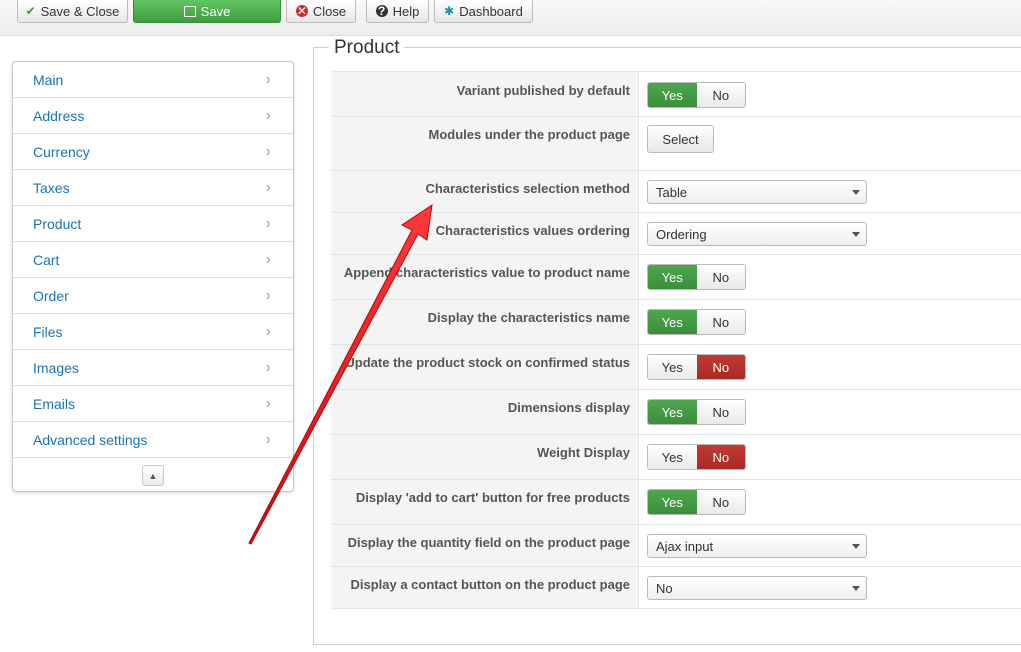 The height and width of the screenshot is (652, 1021). What do you see at coordinates (527, 188) in the screenshot?
I see `field-label: Characteristics selection method` at bounding box center [527, 188].